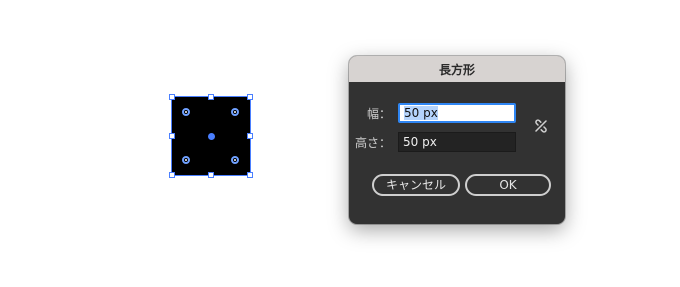 The width and height of the screenshot is (680, 287). Describe the element at coordinates (235, 160) in the screenshot. I see `corner-widget-bottom-right` at that location.